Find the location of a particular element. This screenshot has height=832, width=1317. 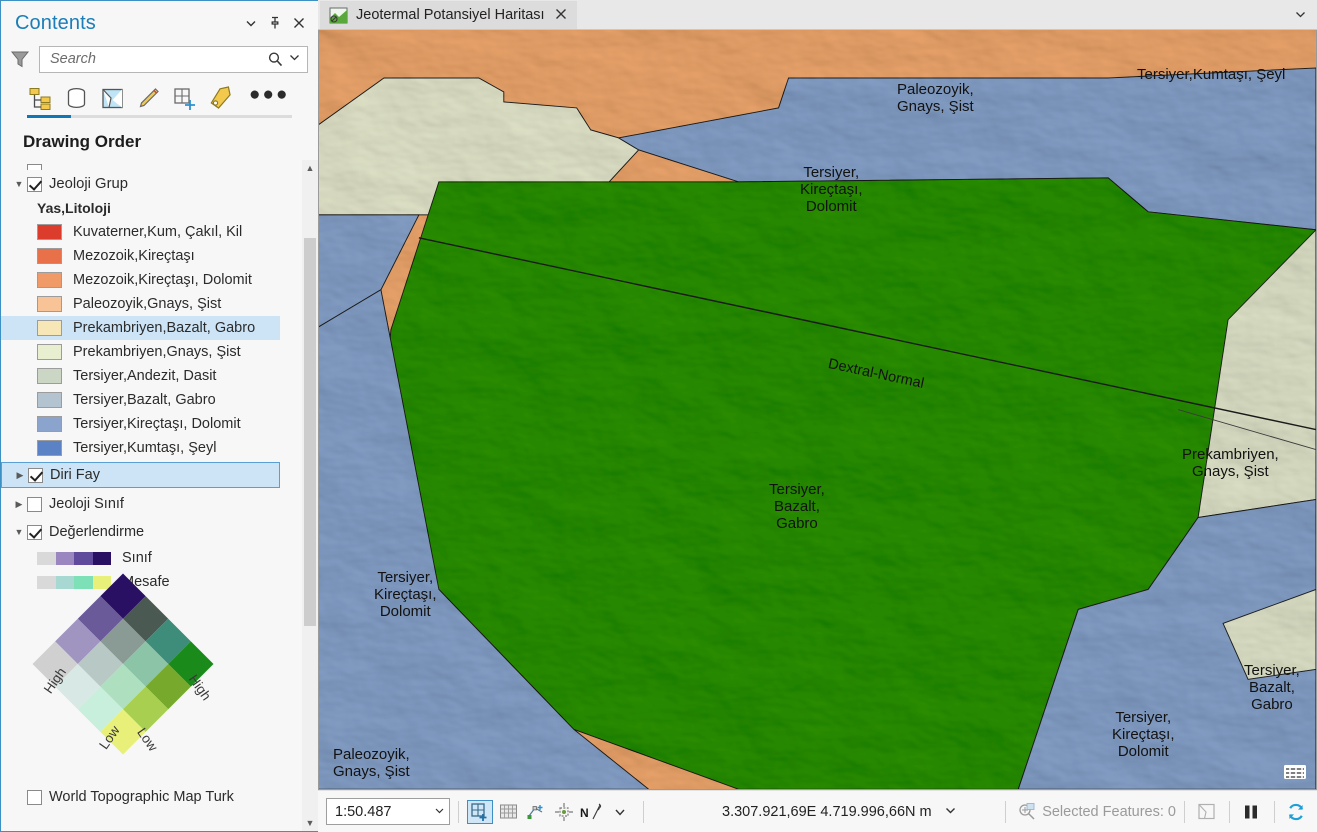

legend-item: Kuvaterner,Kum, Çakıl, Kil is located at coordinates (151, 232).